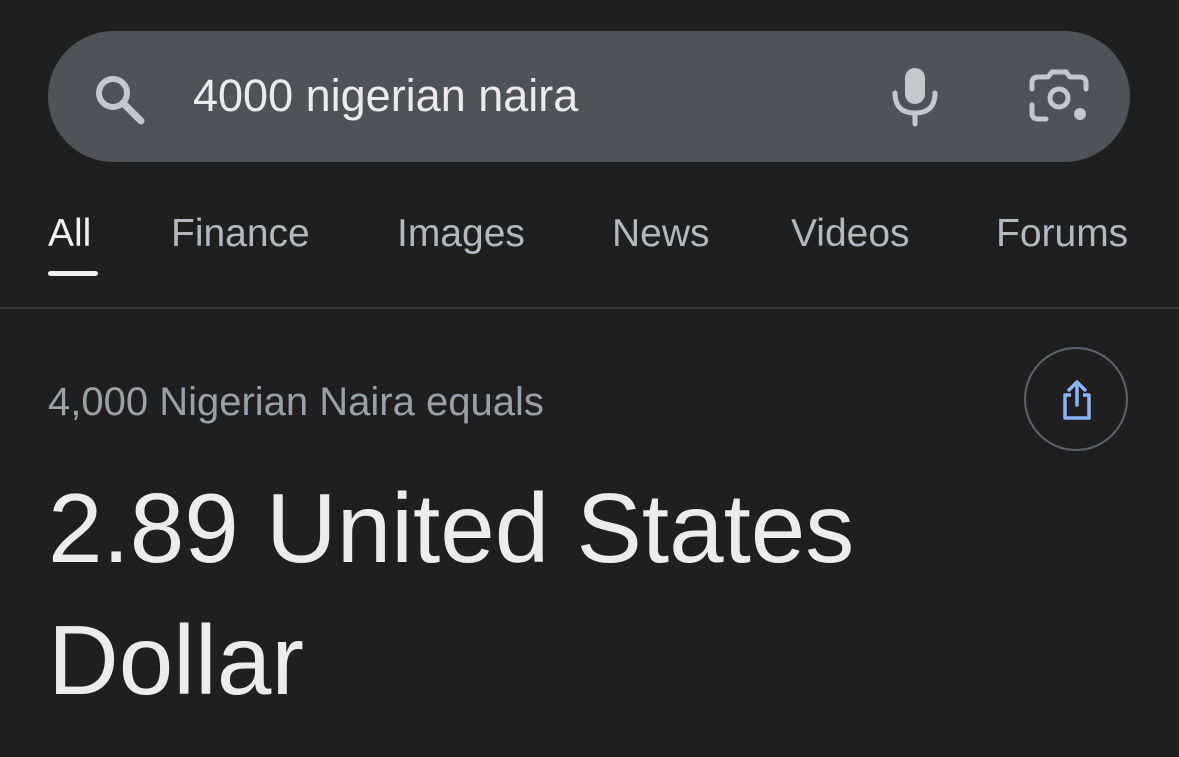 Image resolution: width=1179 pixels, height=757 pixels. What do you see at coordinates (1062, 234) in the screenshot?
I see `tab-forums: Forums` at bounding box center [1062, 234].